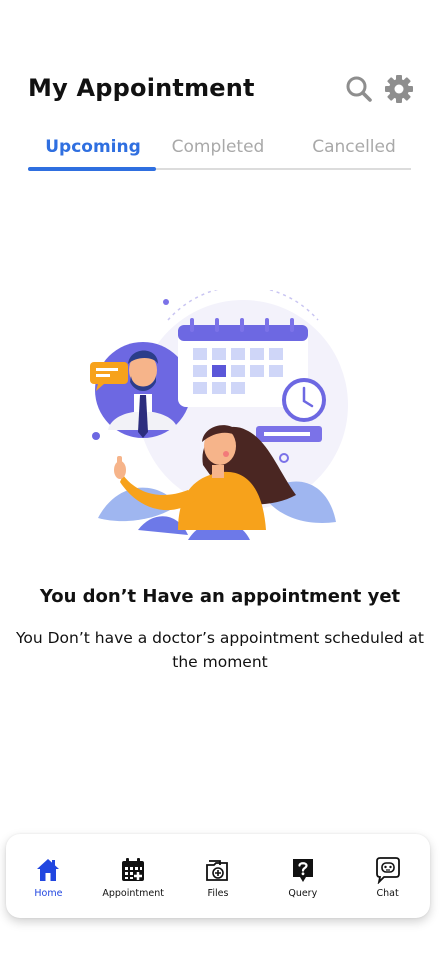  I want to click on tab-cancelled: Cancelled, so click(354, 150).